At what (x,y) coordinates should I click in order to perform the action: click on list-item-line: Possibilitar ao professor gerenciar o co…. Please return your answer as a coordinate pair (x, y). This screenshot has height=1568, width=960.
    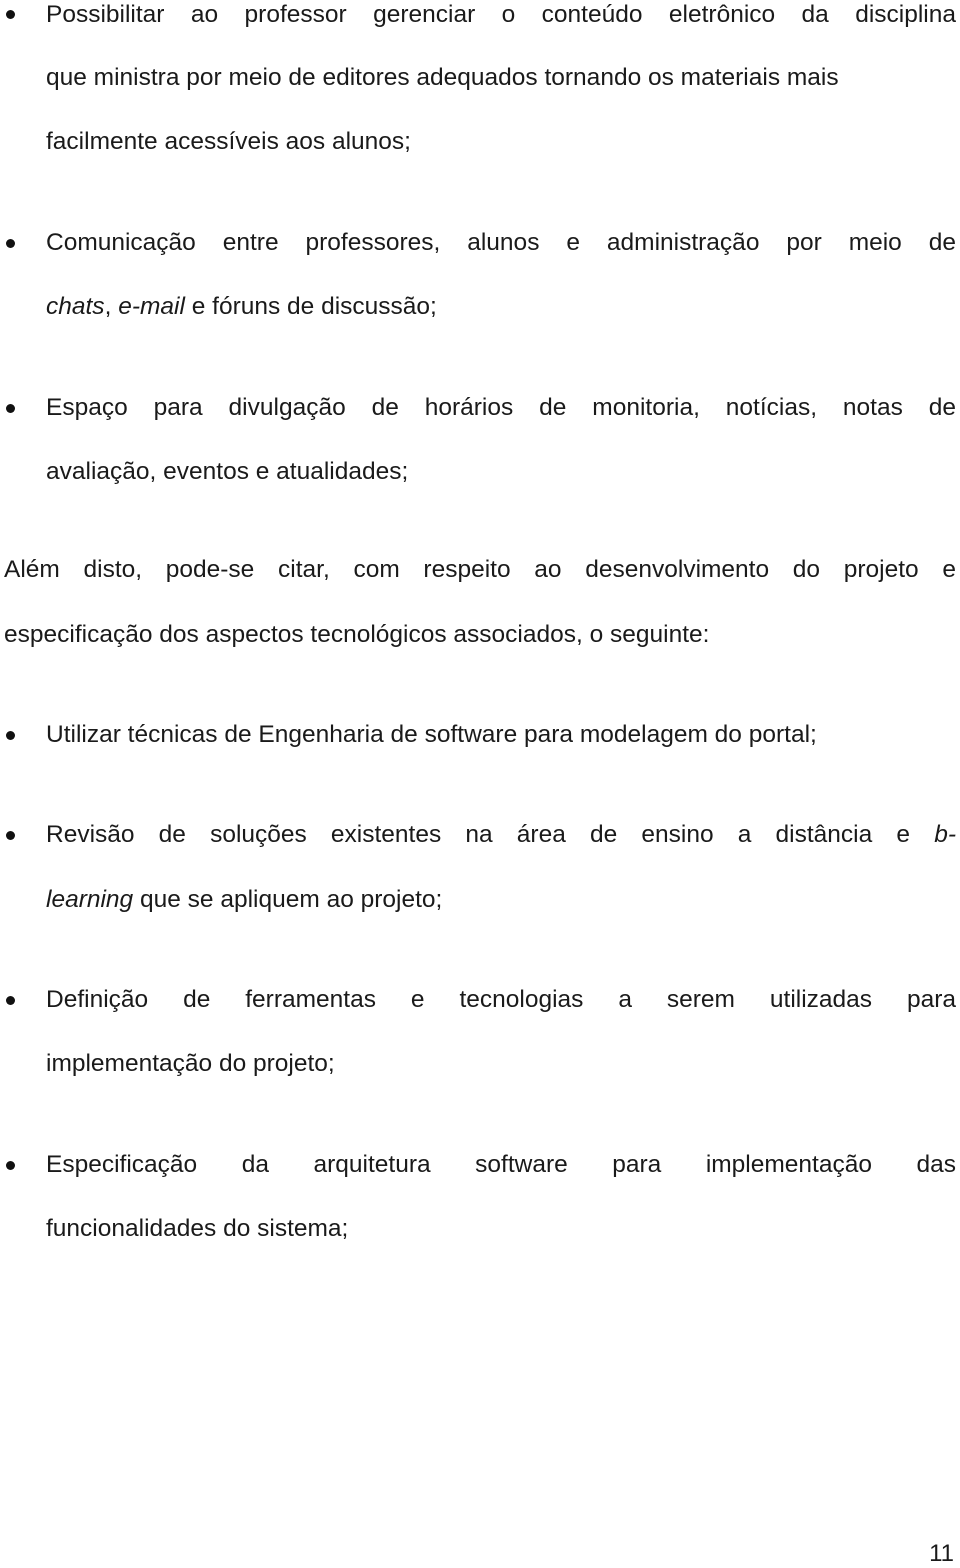
    Looking at the image, I should click on (501, 14).